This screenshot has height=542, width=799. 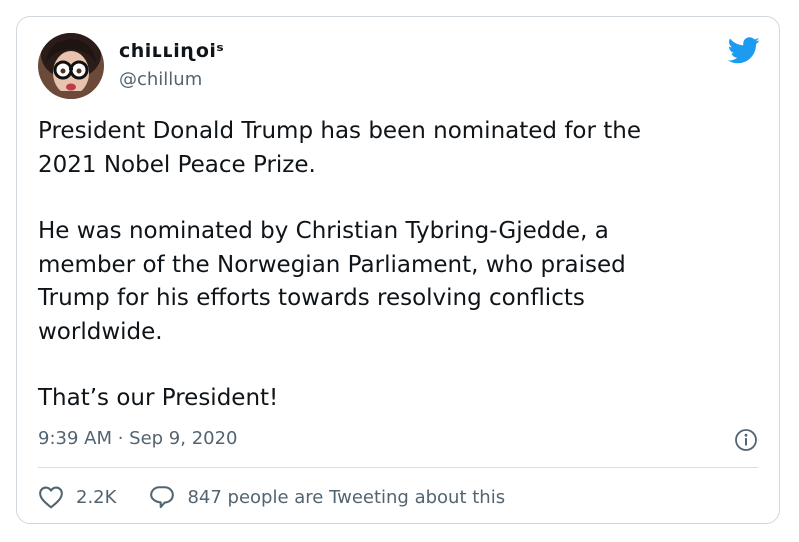 I want to click on heart-icon, so click(x=51, y=497).